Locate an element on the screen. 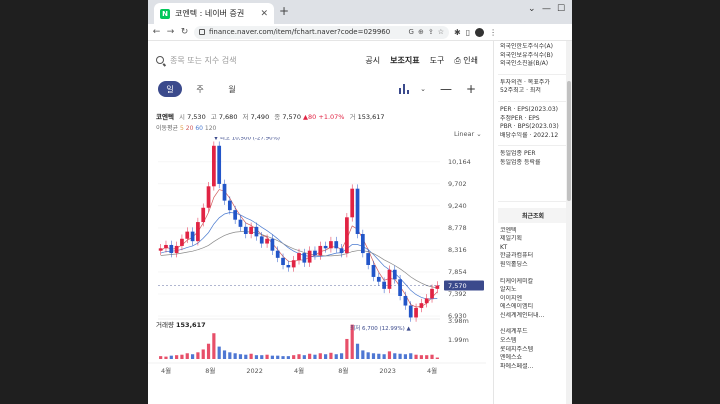 Image resolution: width=720 pixels, height=404 pixels. bookmark-star-icon: ☆ is located at coordinates (441, 32).